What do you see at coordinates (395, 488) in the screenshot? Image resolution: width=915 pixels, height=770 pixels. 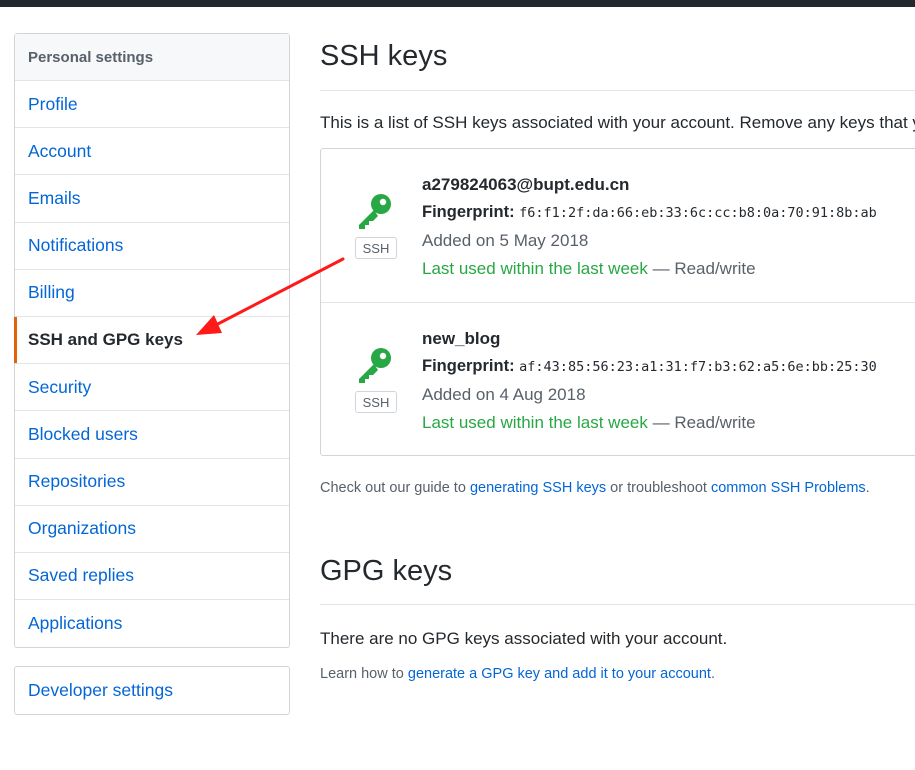 I see `guide-text: Check out our guide to` at bounding box center [395, 488].